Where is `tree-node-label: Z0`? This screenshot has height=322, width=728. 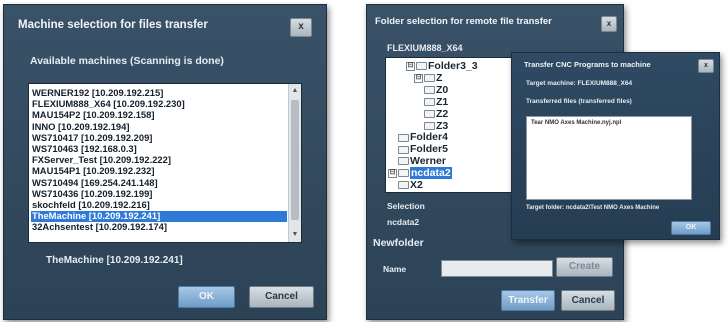
tree-node-label: Z0 is located at coordinates (442, 89).